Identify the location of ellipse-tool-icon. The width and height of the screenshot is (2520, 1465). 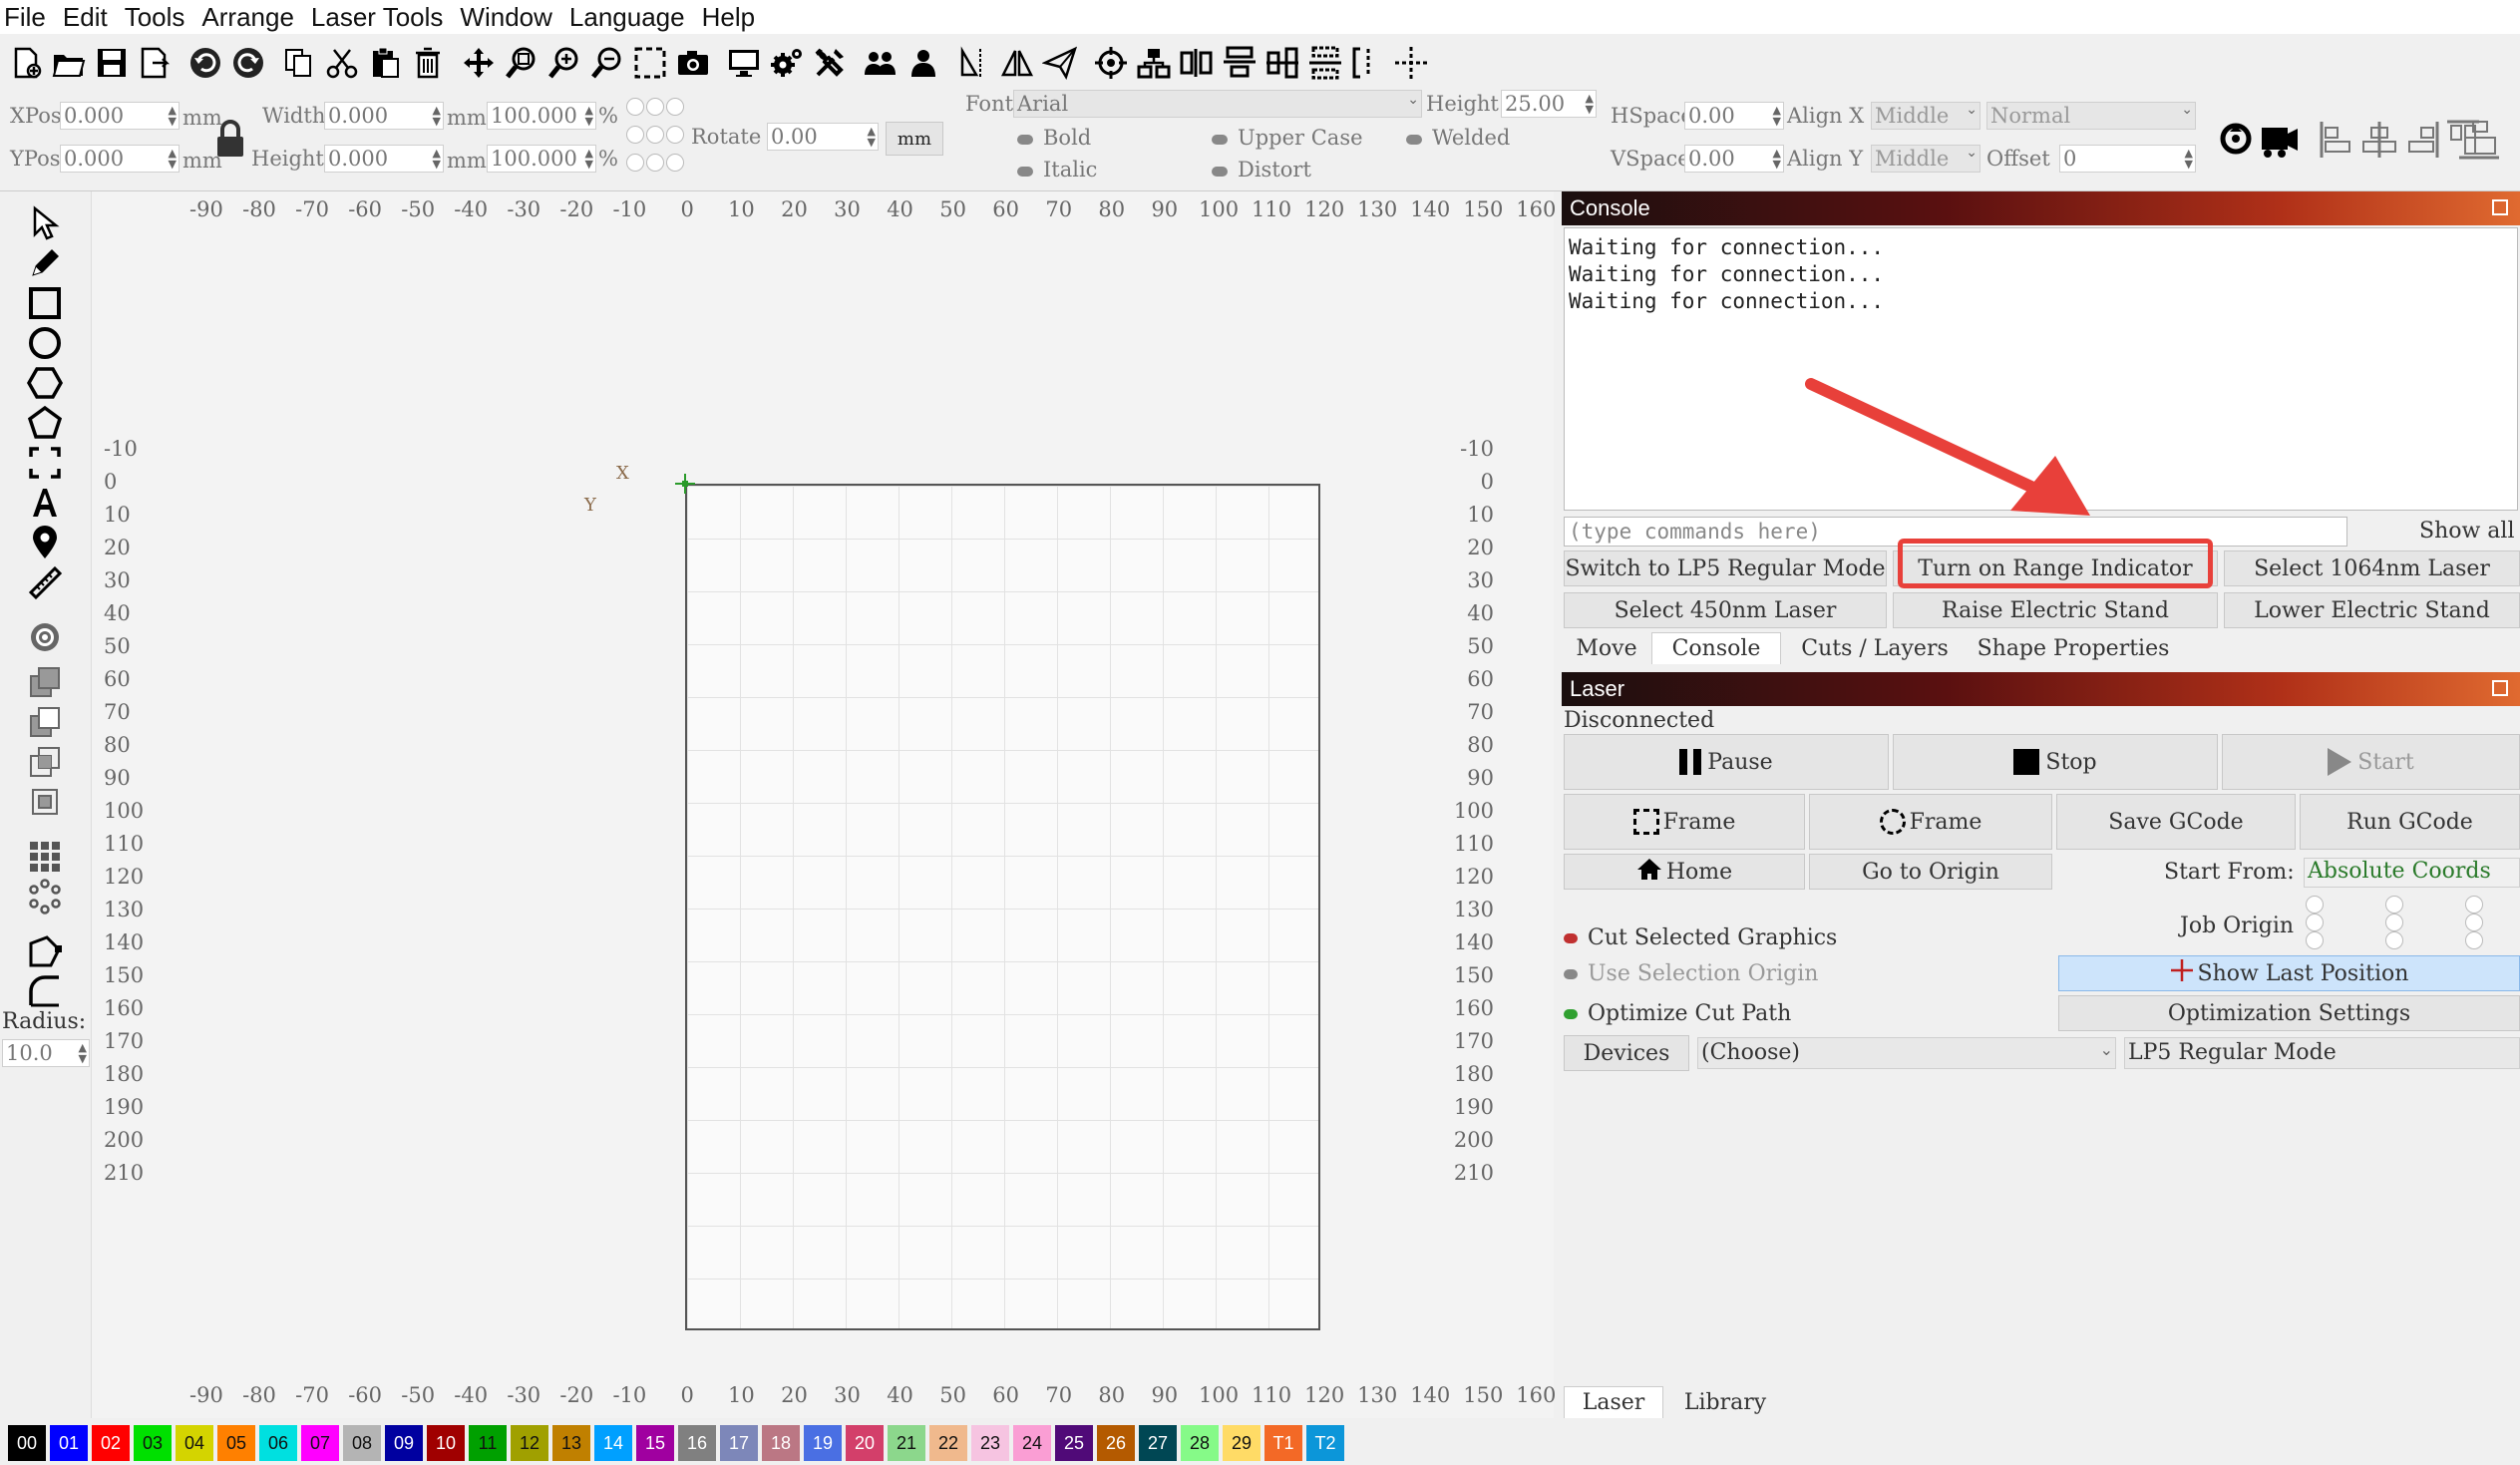
(45, 343).